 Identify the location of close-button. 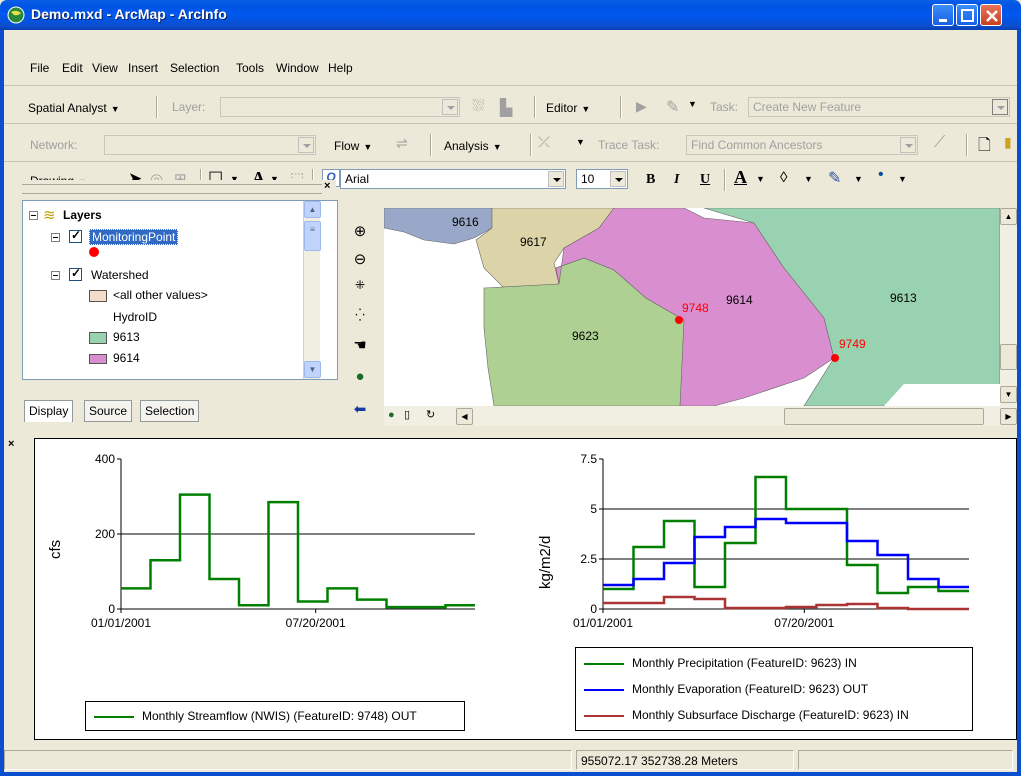
(991, 15).